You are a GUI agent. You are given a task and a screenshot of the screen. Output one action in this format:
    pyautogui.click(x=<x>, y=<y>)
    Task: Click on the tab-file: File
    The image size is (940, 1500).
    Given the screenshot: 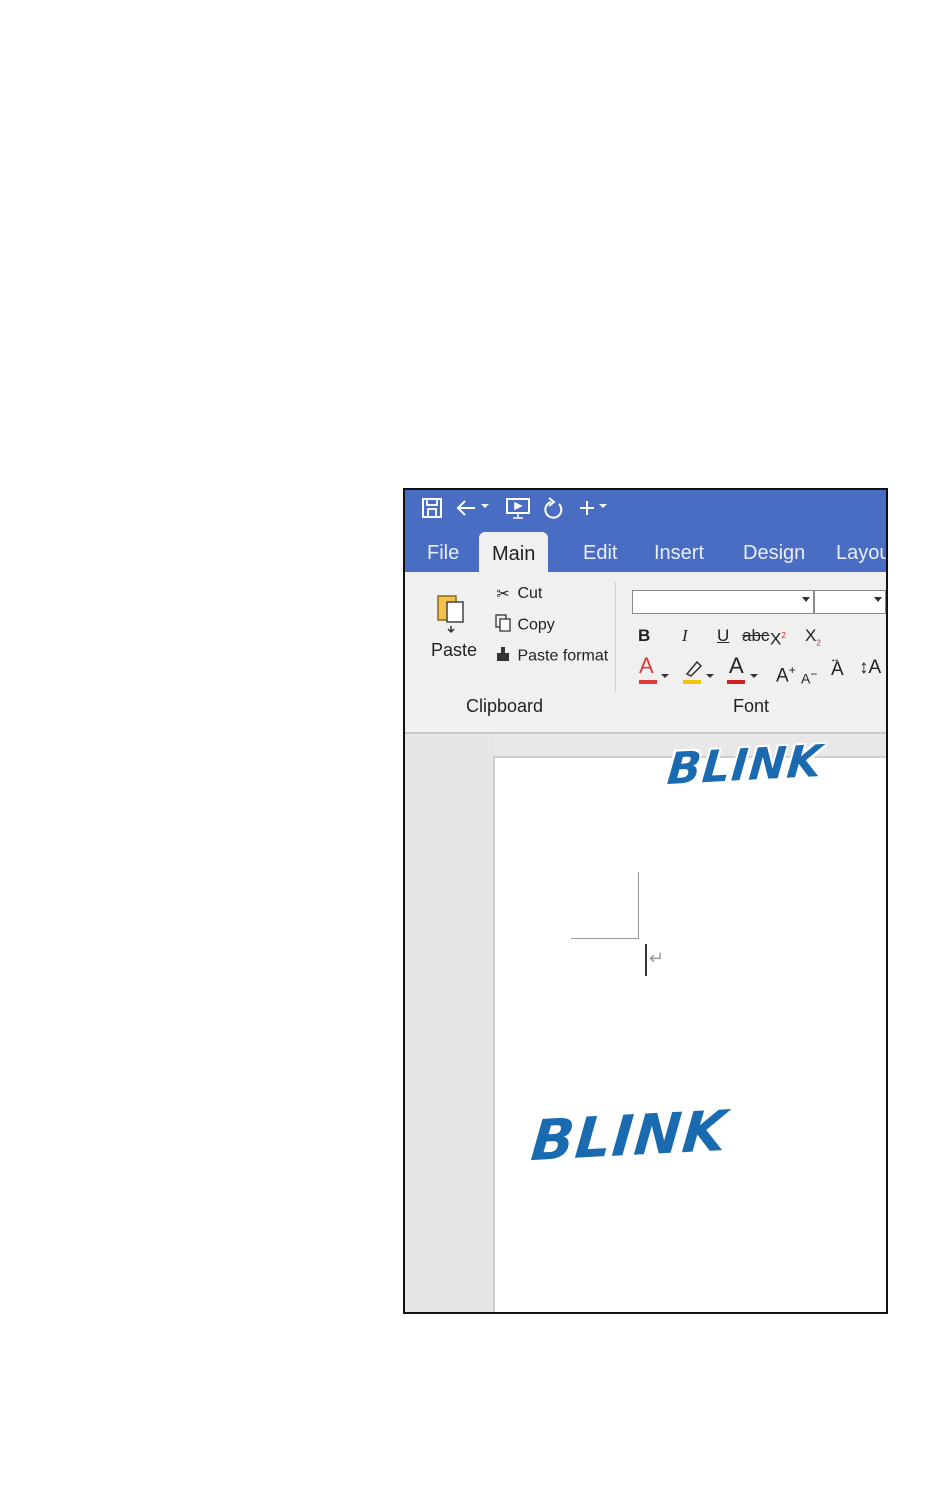 What is the action you would take?
    pyautogui.click(x=443, y=553)
    